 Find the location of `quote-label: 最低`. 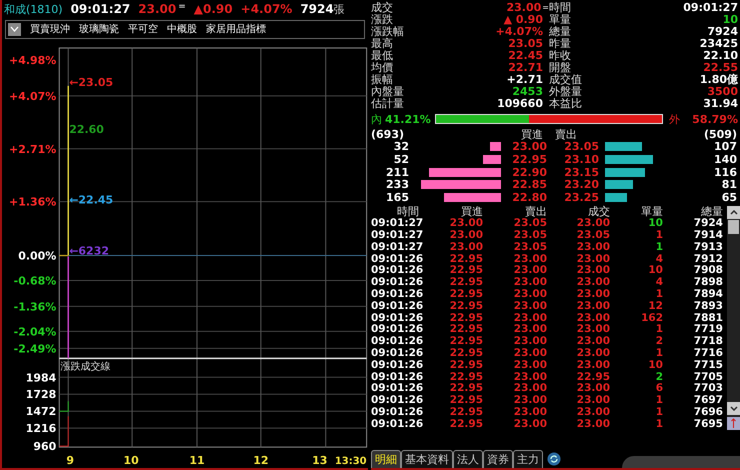

quote-label: 最低 is located at coordinates (382, 55).